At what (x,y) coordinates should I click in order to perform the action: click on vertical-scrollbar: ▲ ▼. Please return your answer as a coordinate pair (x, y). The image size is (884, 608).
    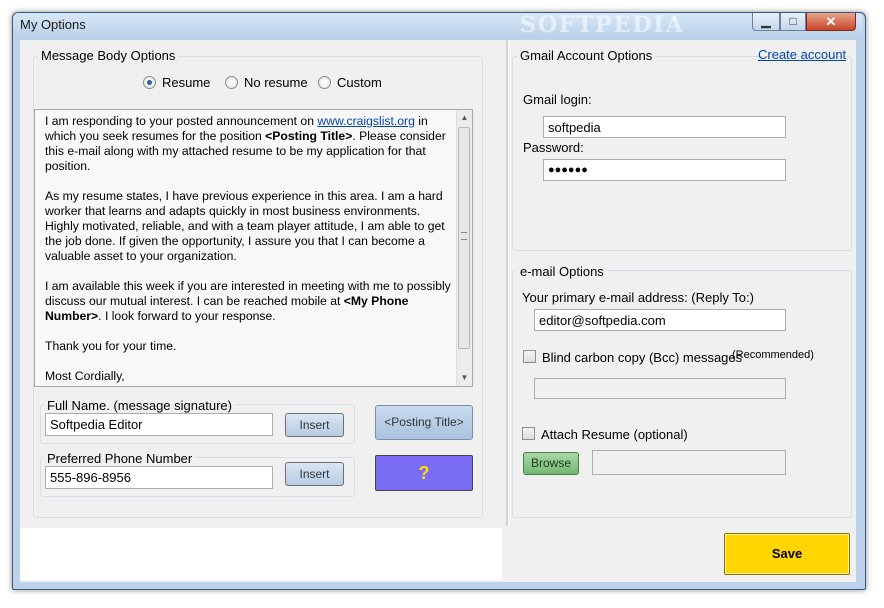
    Looking at the image, I should click on (464, 248).